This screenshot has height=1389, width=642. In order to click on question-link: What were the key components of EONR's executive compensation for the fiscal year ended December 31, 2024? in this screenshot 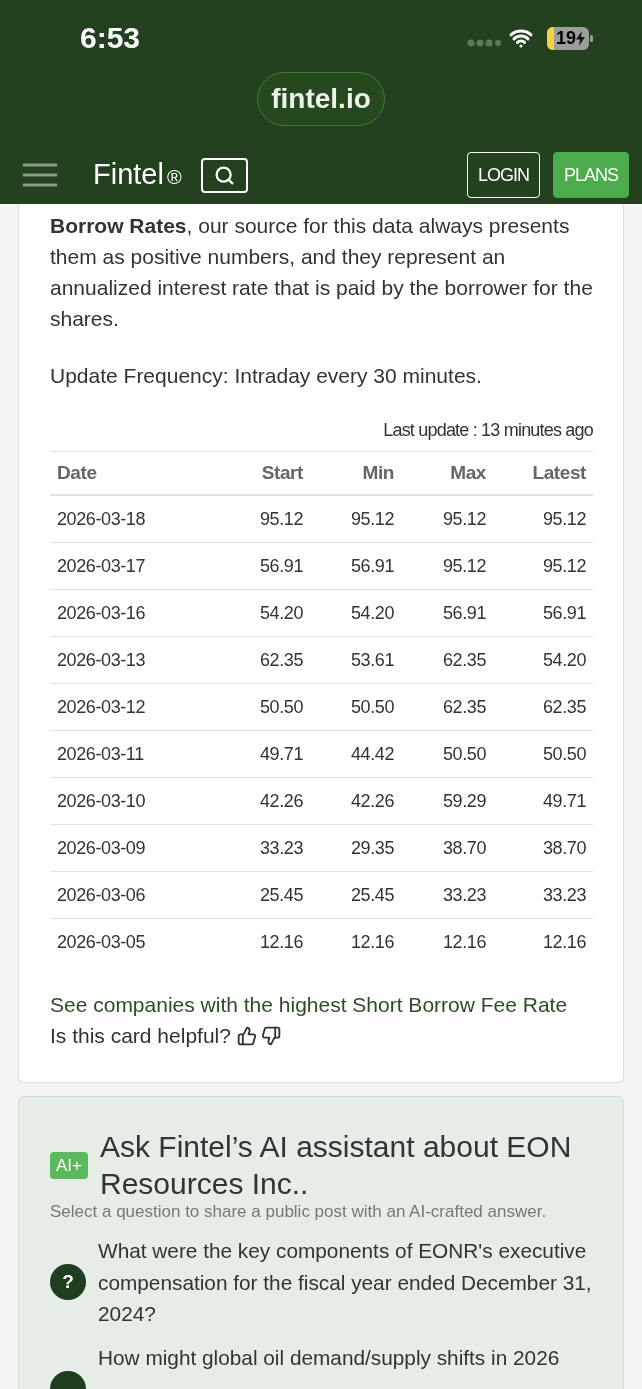, I will do `click(346, 1282)`.